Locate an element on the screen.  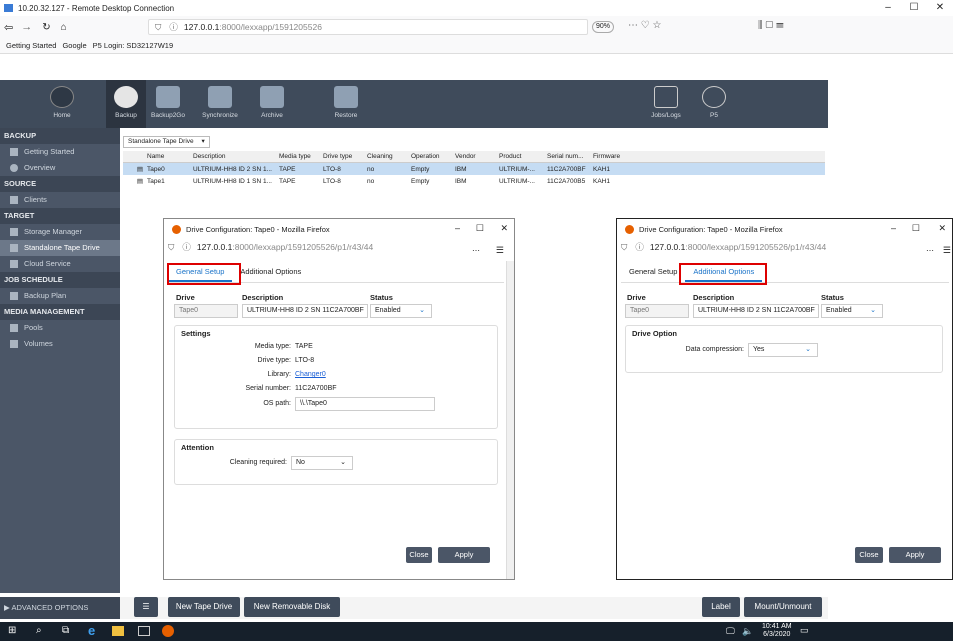
tab-menu-icon: ▾ is located at coordinates (202, 141).